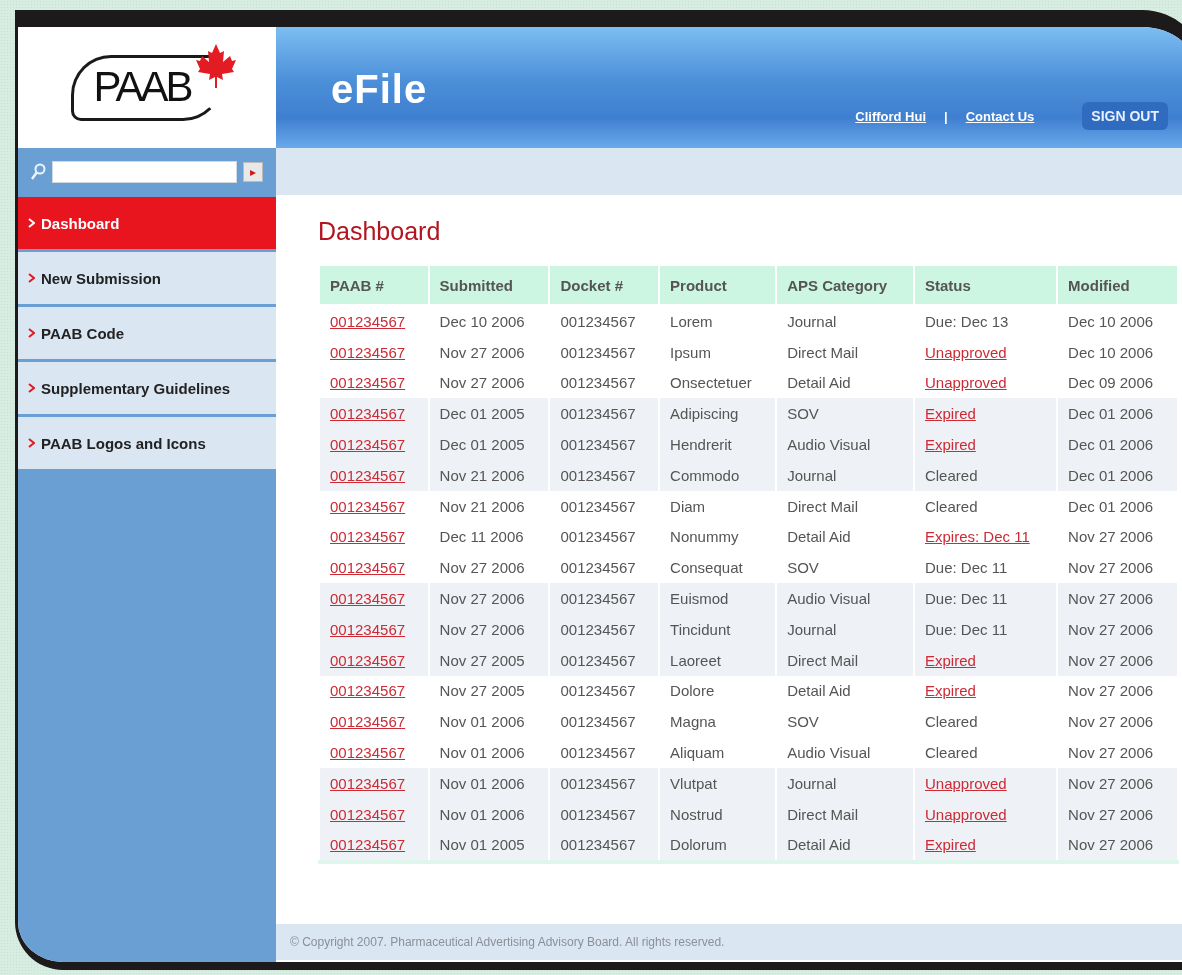 This screenshot has width=1182, height=975. I want to click on column-header: Status, so click(985, 285).